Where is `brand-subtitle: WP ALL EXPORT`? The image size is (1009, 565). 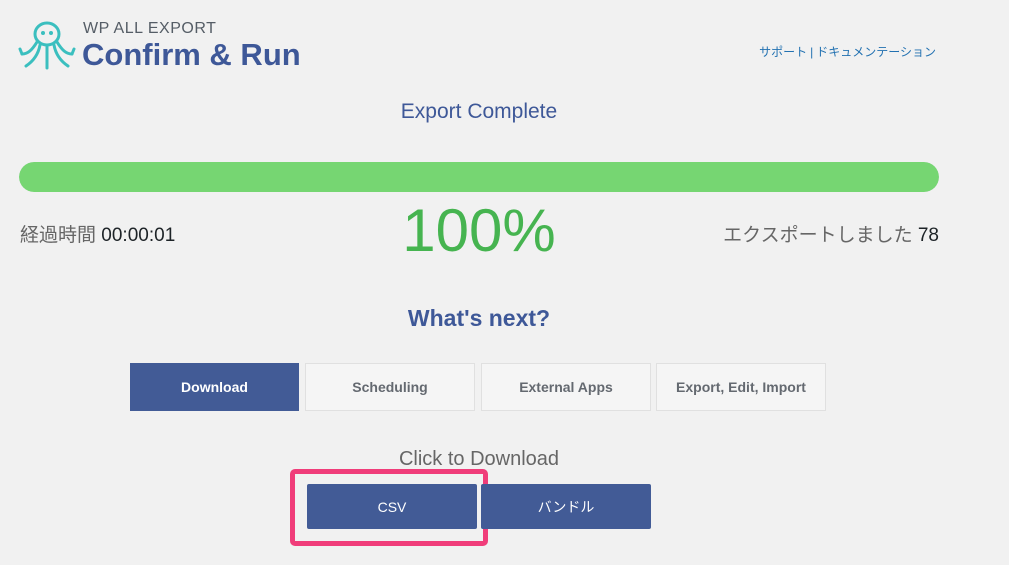
brand-subtitle: WP ALL EXPORT is located at coordinates (150, 28).